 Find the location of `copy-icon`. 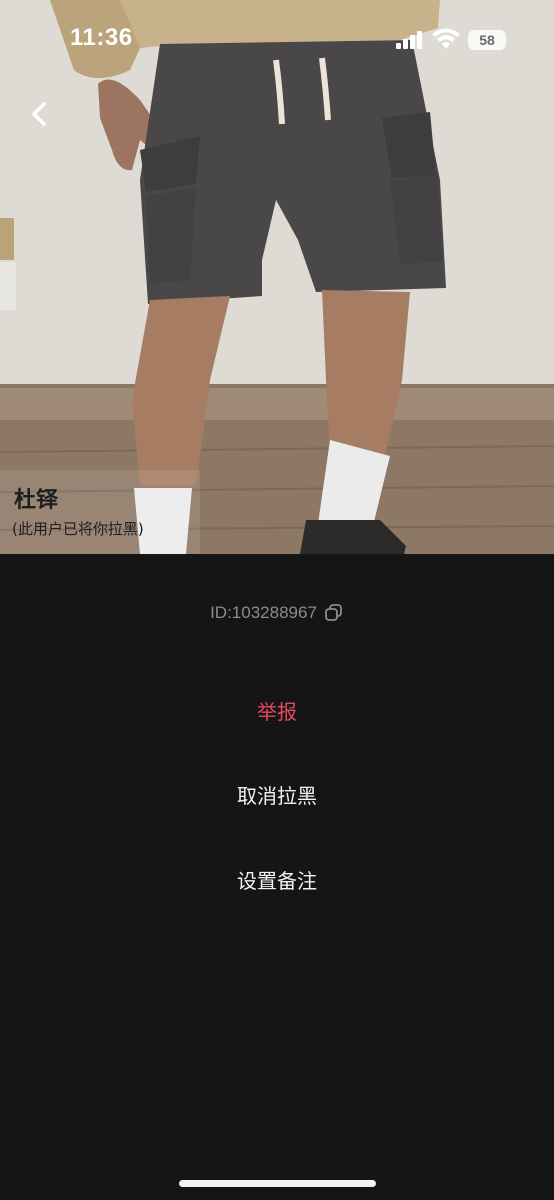

copy-icon is located at coordinates (333, 612).